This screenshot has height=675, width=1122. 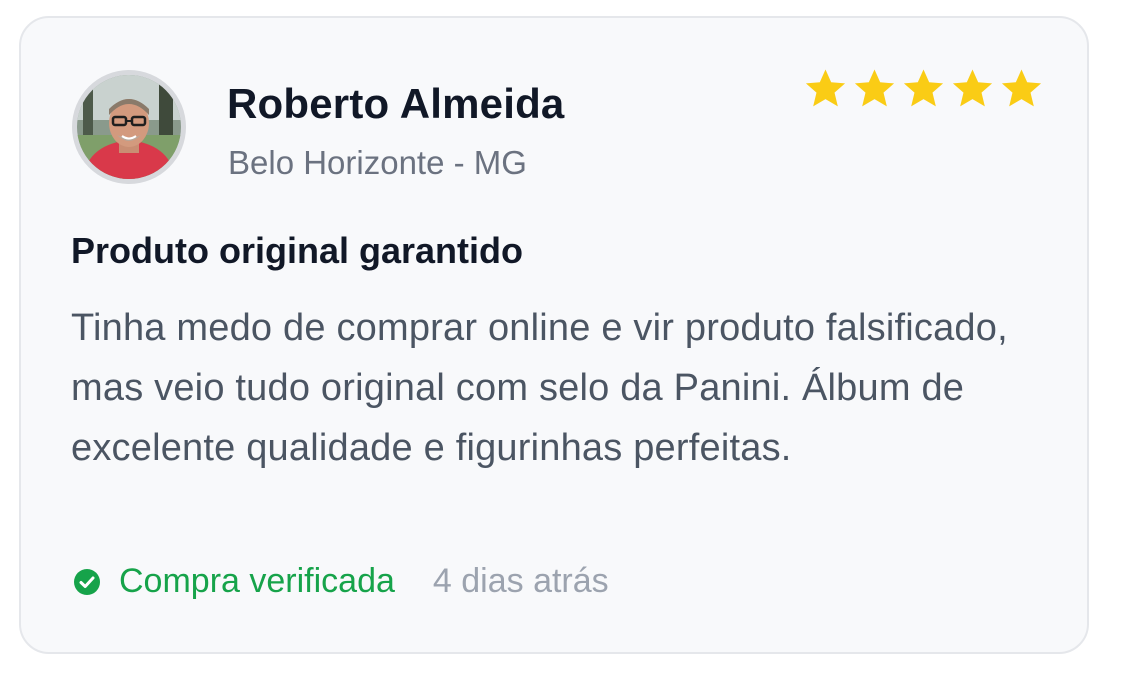 I want to click on reviewer-name: Roberto Almeida, so click(x=396, y=103).